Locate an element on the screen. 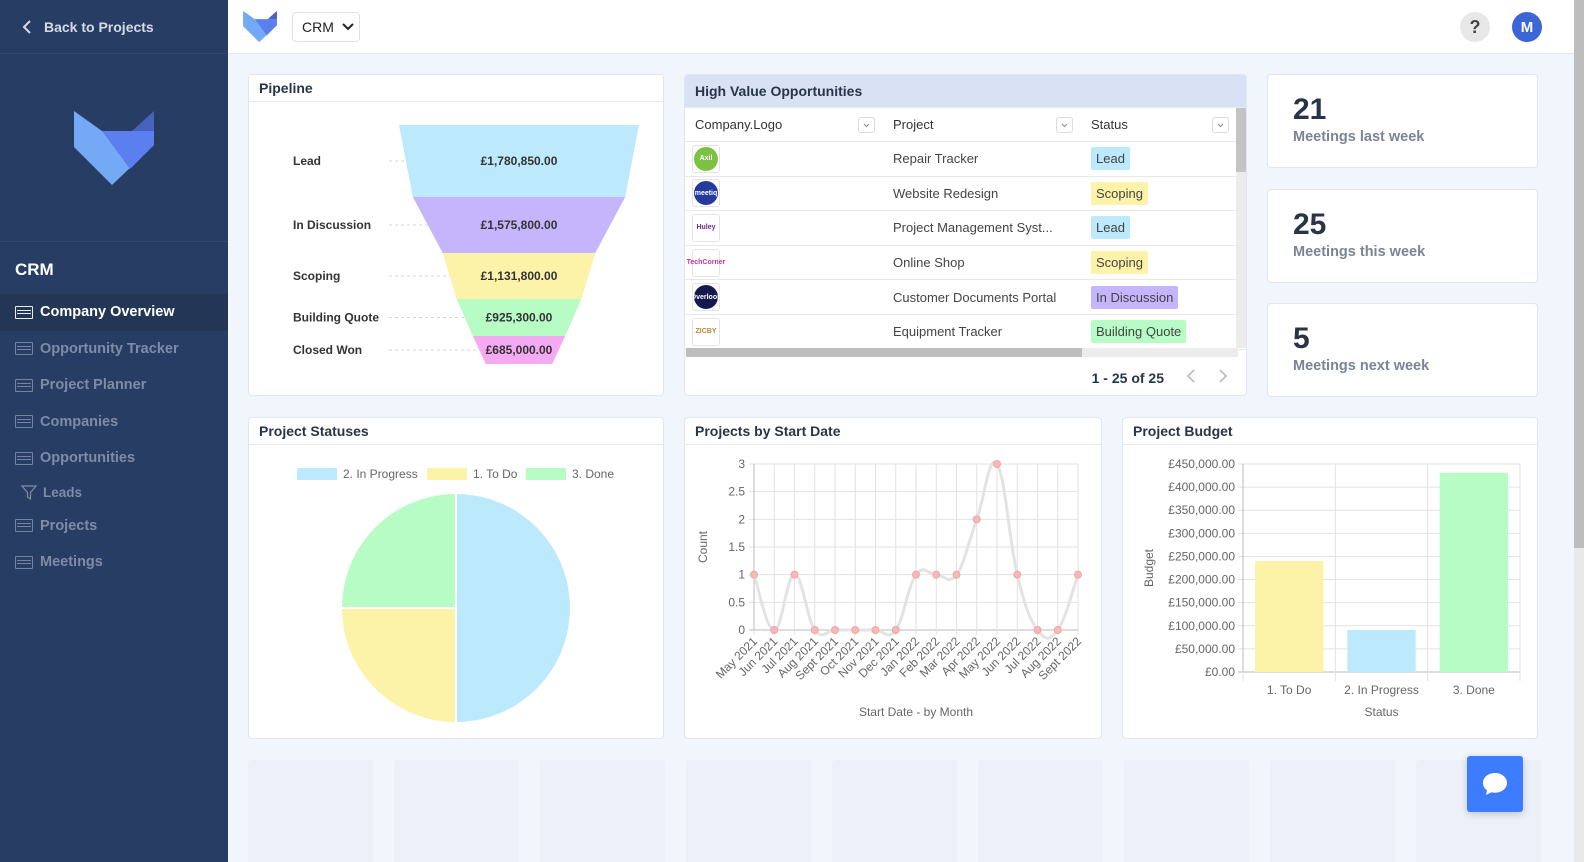 This screenshot has width=1584, height=862. company-logo-mark: Axil is located at coordinates (706, 158).